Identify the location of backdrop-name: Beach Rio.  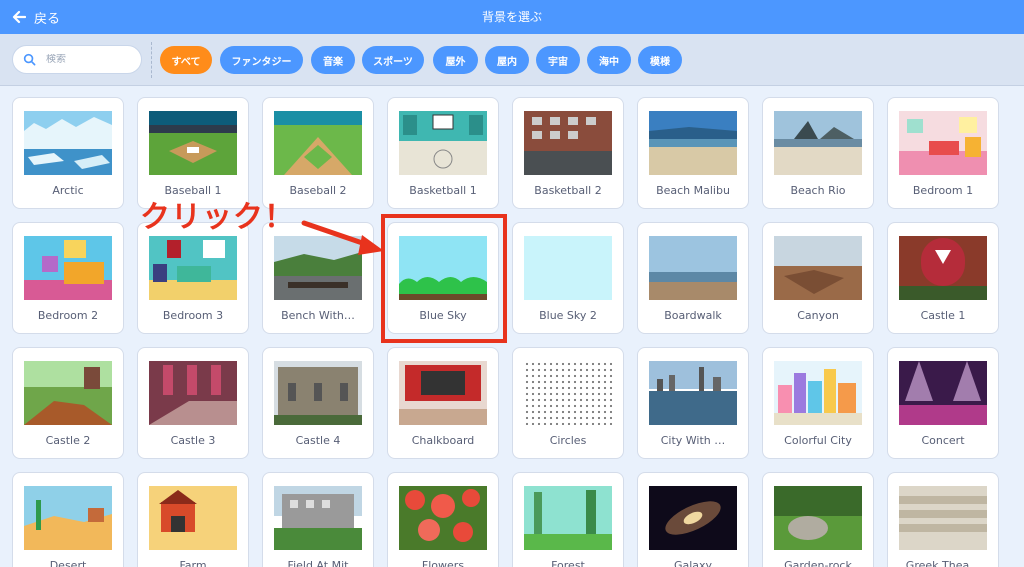
(818, 190).